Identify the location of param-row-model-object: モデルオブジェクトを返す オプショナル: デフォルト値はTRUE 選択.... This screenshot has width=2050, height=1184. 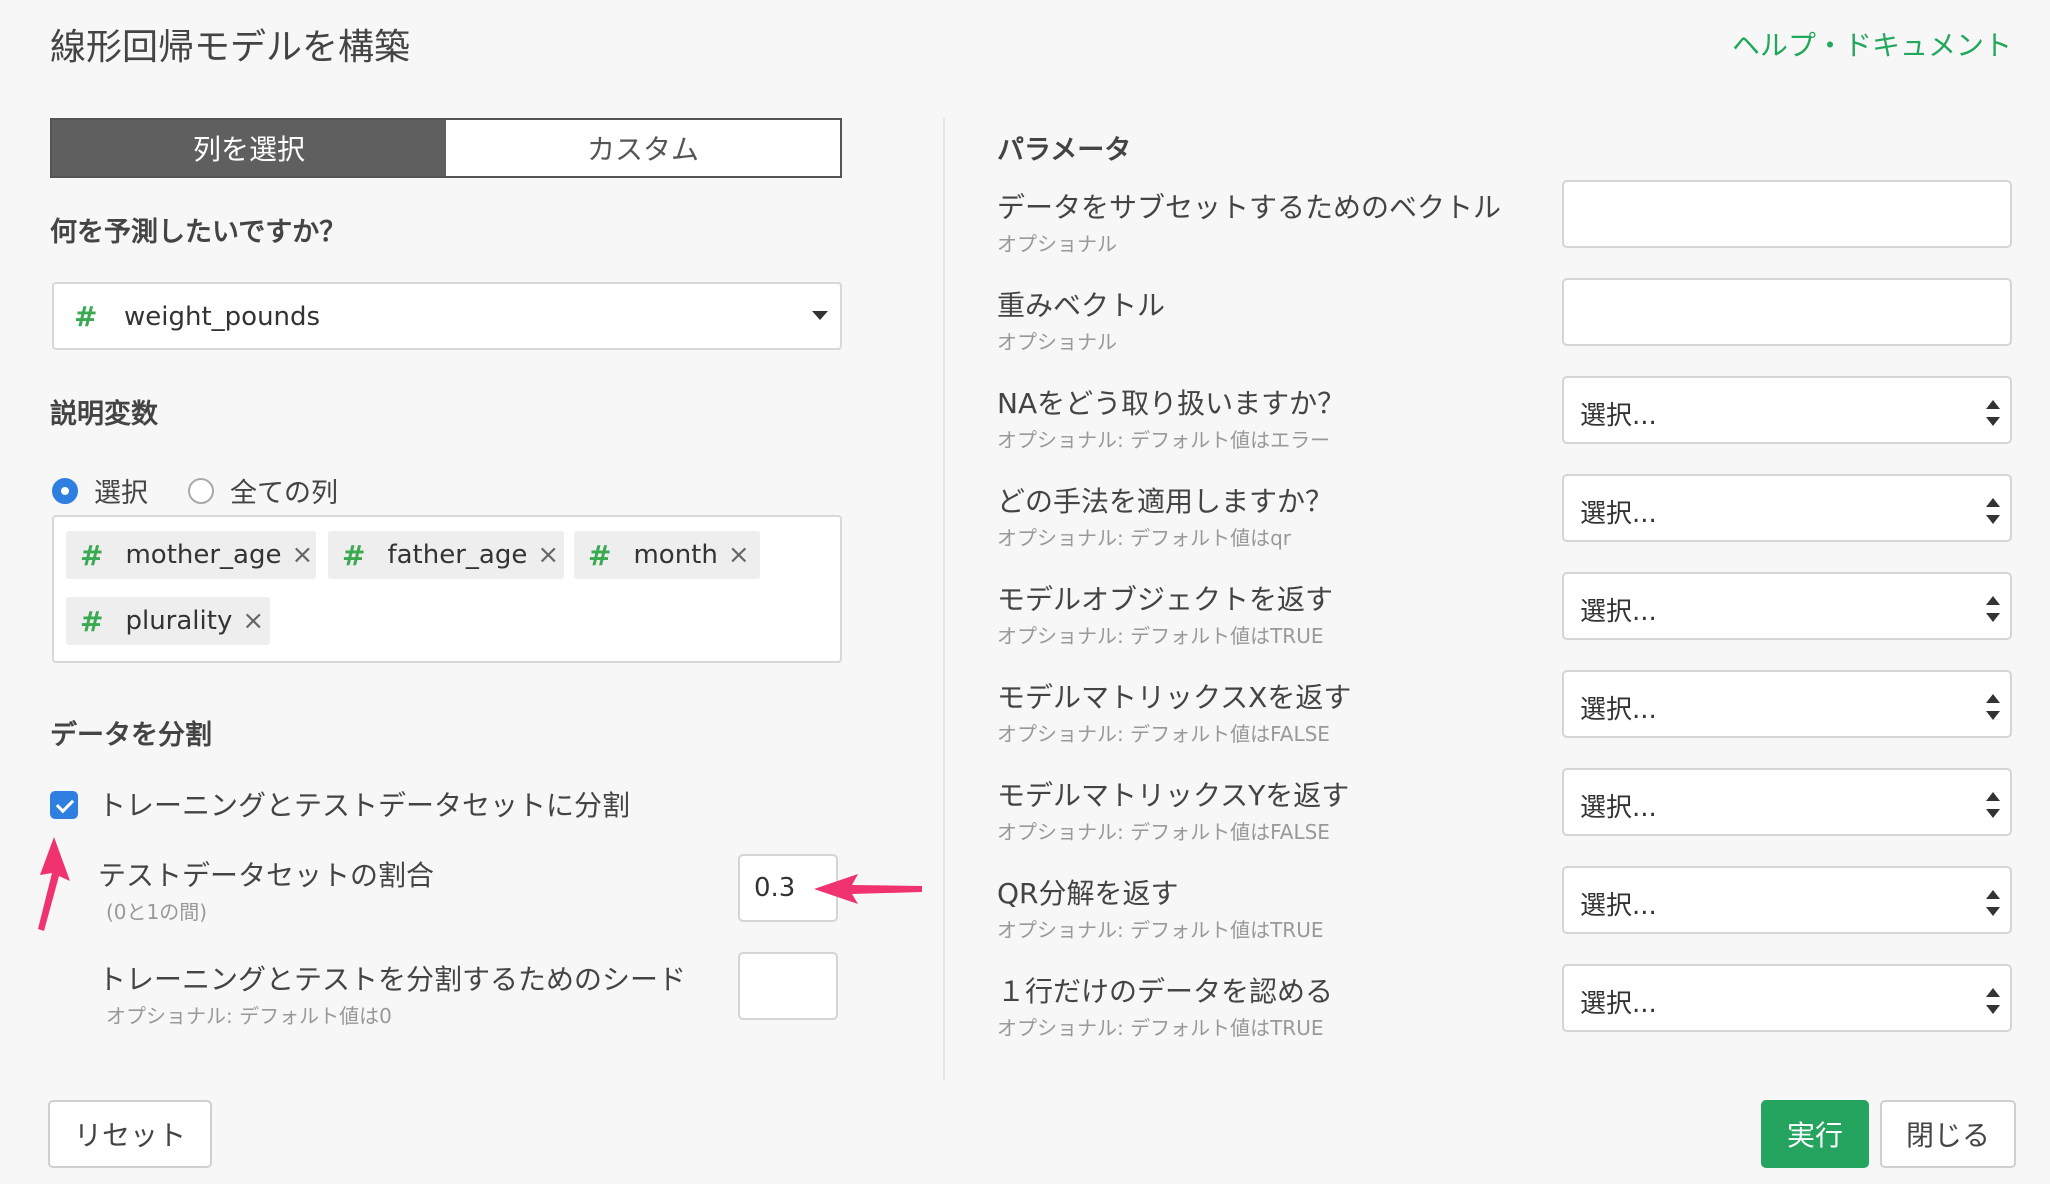
(1504, 619).